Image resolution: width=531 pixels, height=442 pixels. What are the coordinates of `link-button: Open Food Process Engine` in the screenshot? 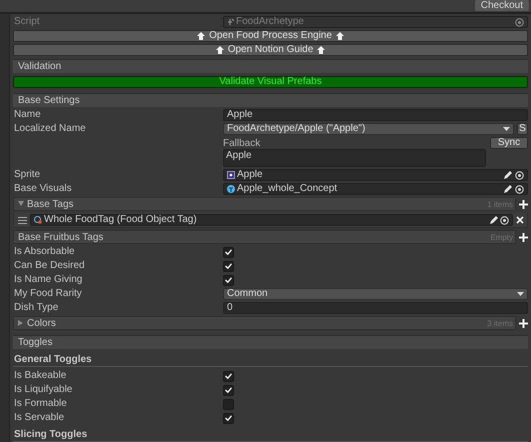 It's located at (270, 36).